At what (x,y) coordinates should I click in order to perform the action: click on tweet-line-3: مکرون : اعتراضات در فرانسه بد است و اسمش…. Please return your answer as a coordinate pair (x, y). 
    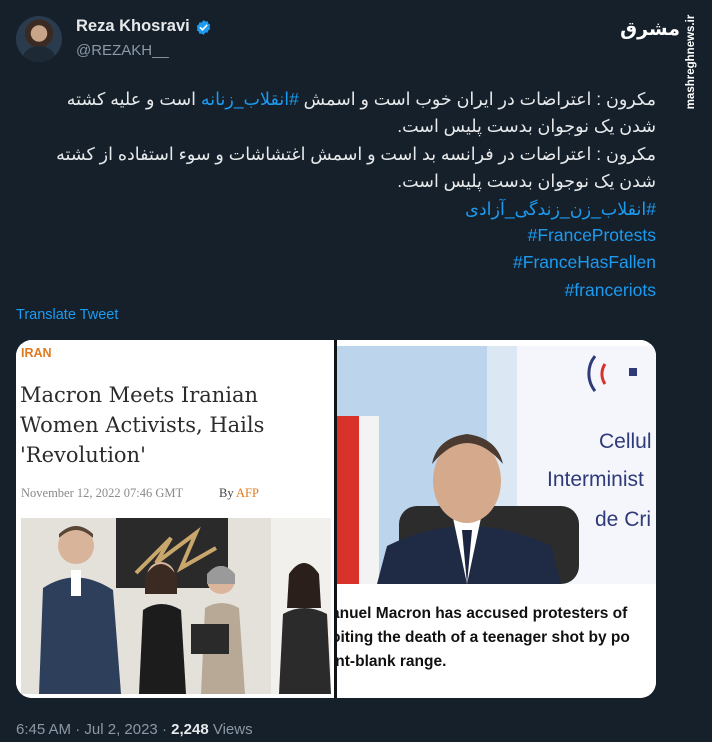
    Looking at the image, I should click on (356, 154).